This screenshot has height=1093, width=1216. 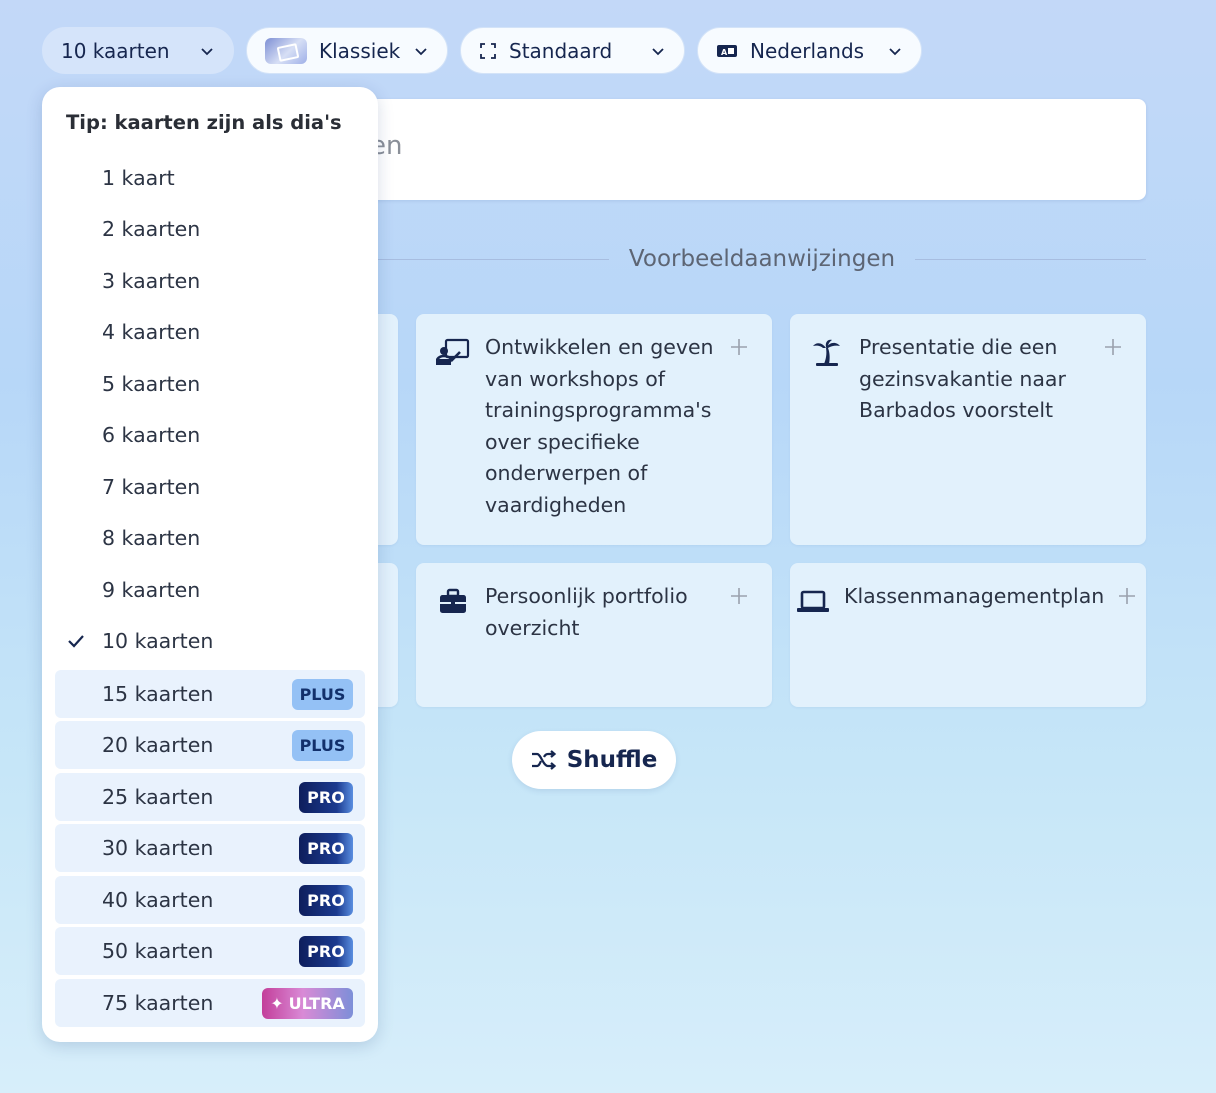 What do you see at coordinates (612, 760) in the screenshot?
I see `shuffle-label: Shuffle` at bounding box center [612, 760].